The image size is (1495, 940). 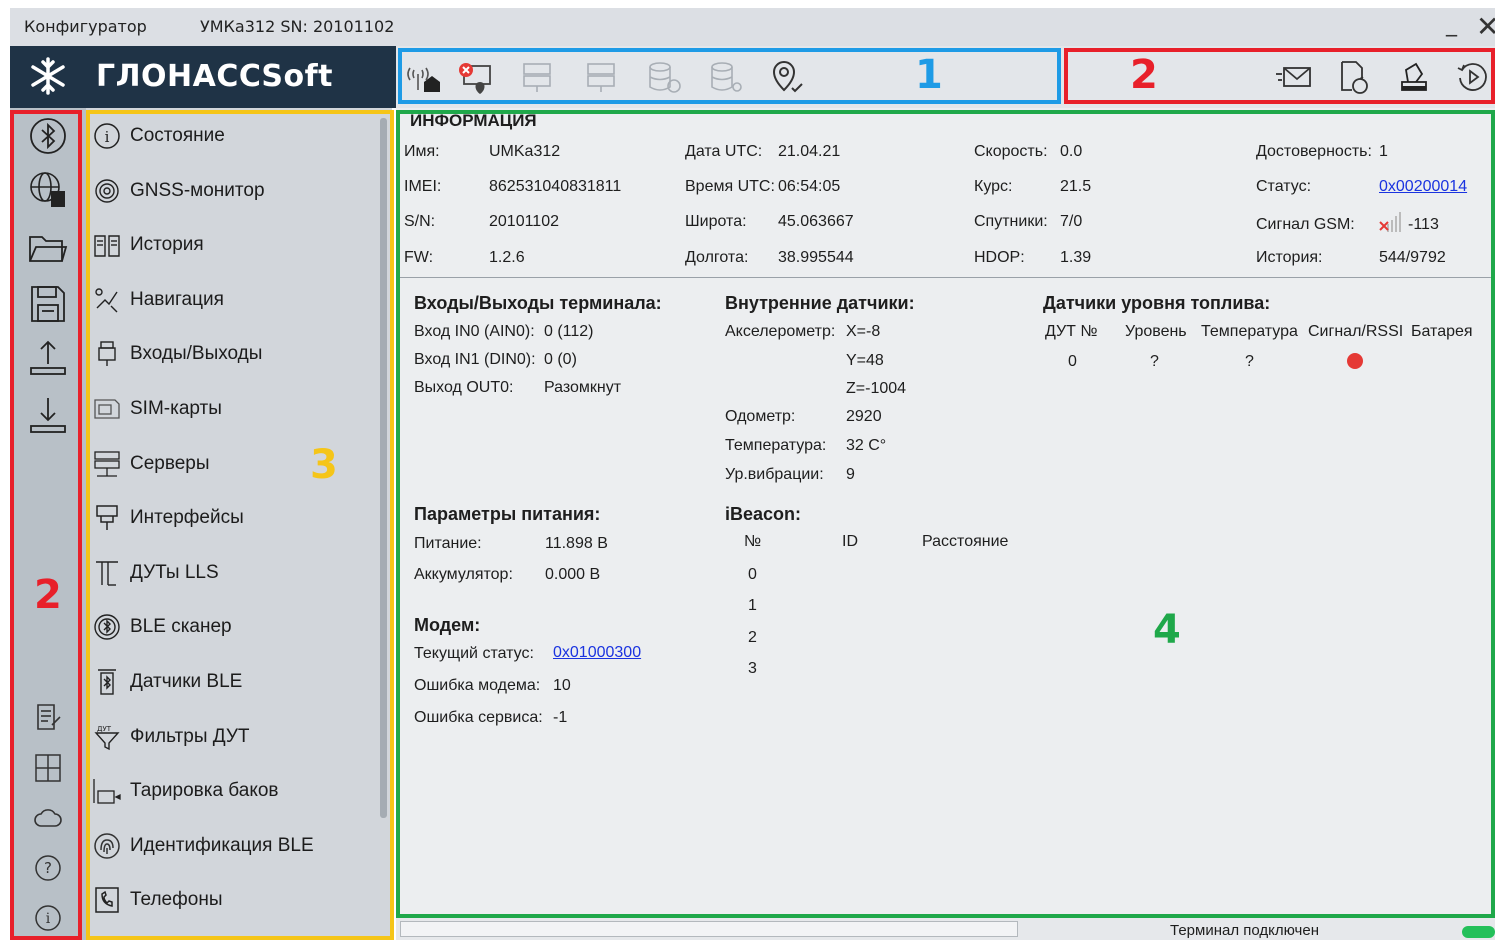 I want to click on annotation-box-2-top, so click(x=1279, y=76).